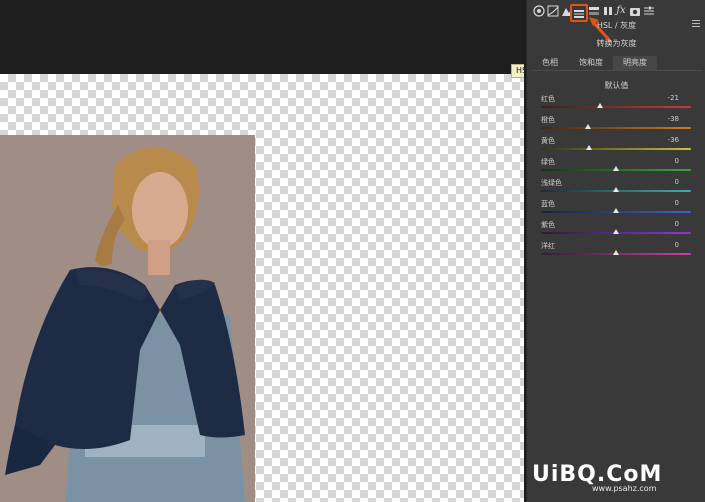 The image size is (705, 502). I want to click on presets-icon, so click(649, 11).